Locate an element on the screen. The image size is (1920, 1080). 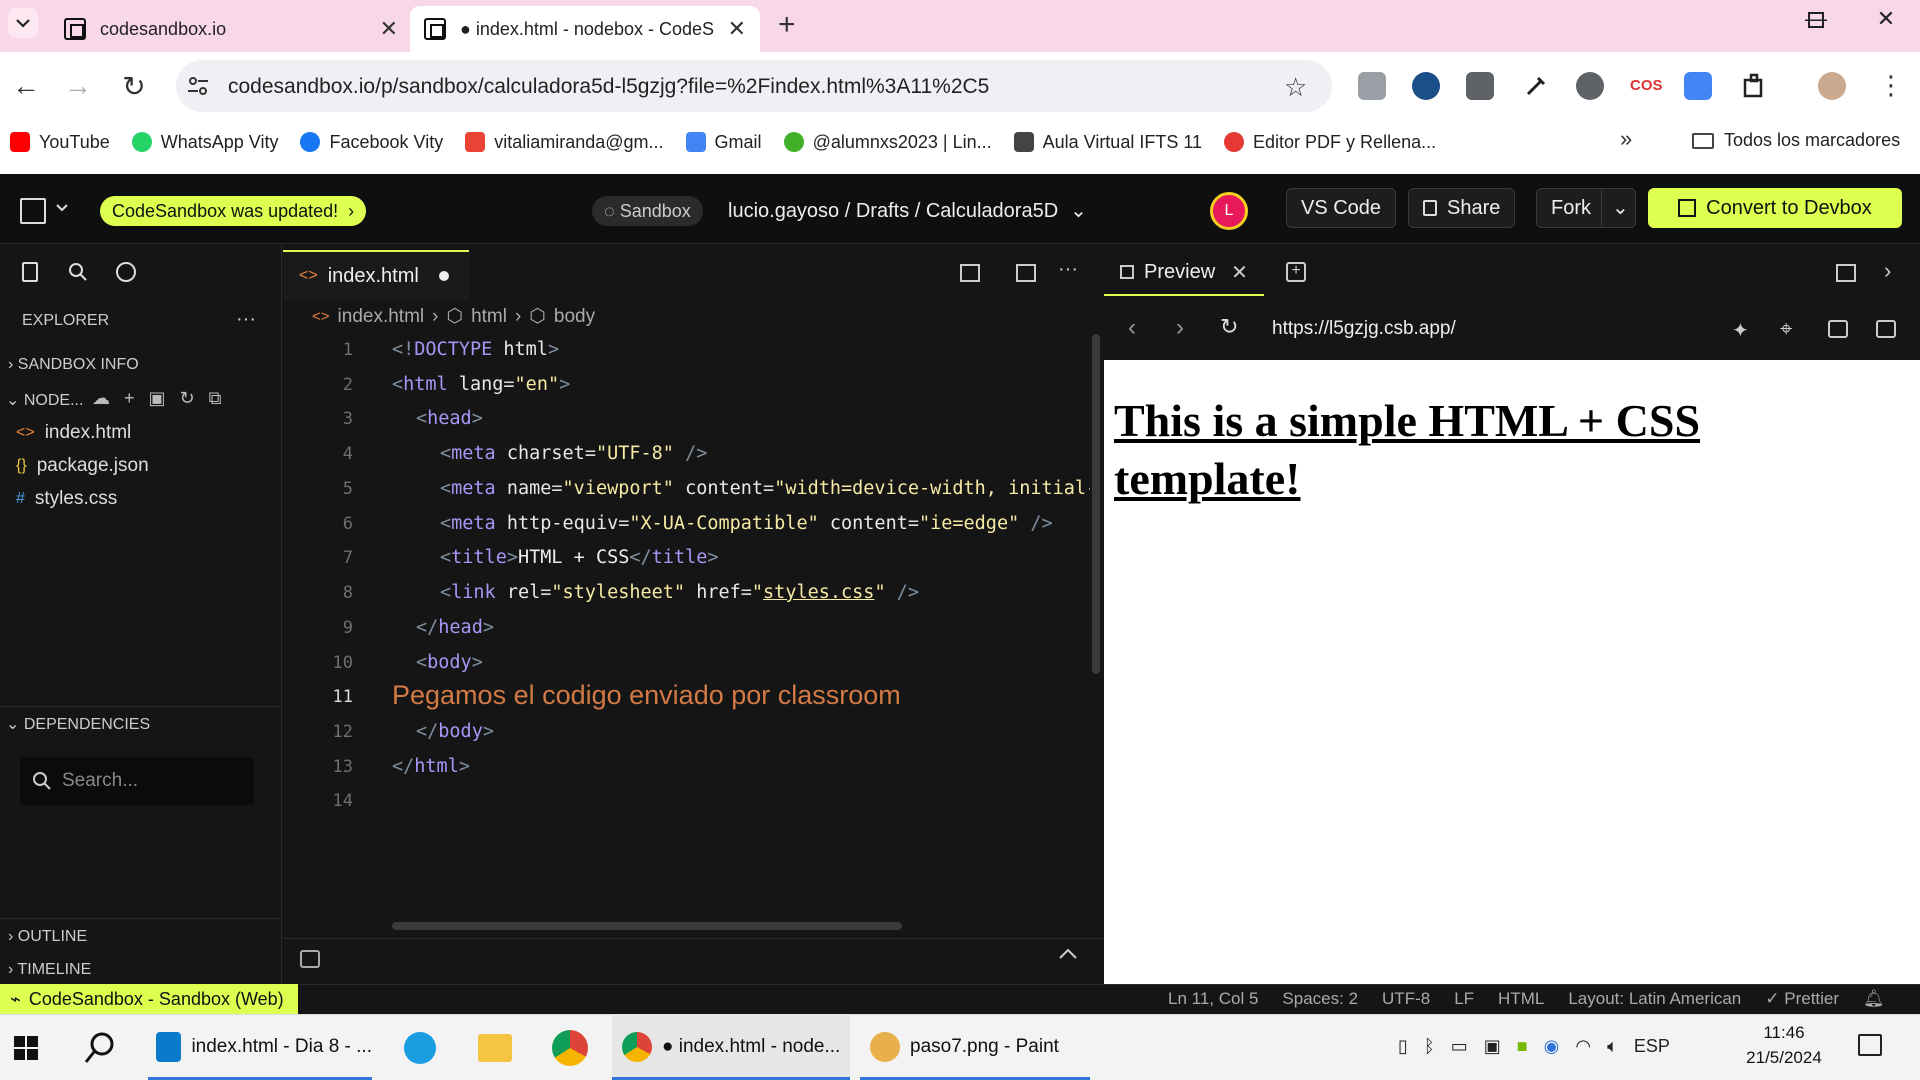
bookmark-youtube: YouTube is located at coordinates (60, 142).